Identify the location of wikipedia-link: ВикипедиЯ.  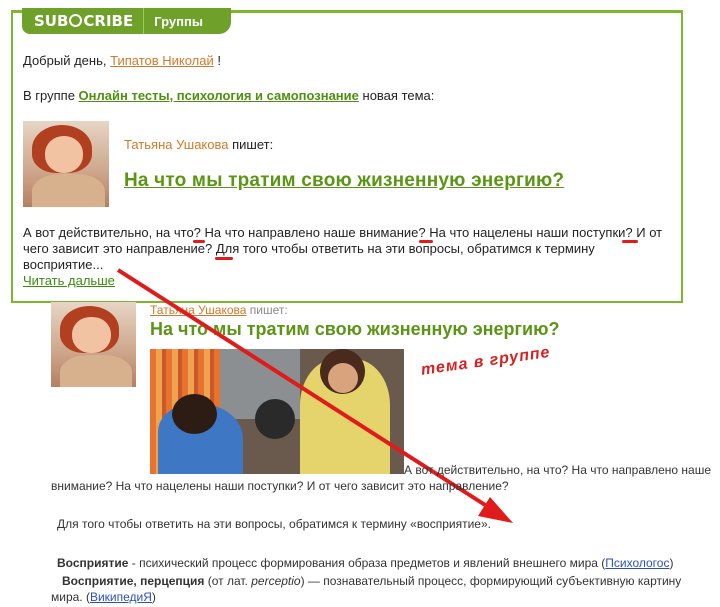
(121, 597).